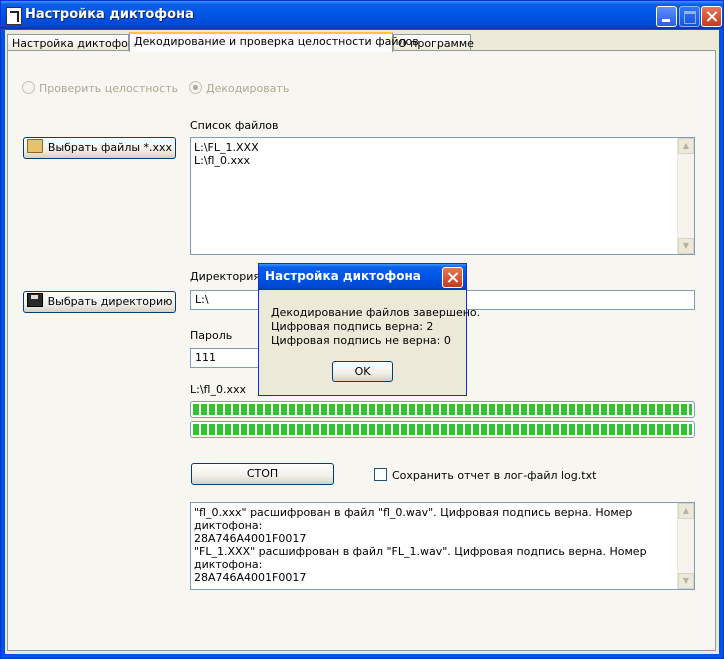 The width and height of the screenshot is (724, 659). I want to click on minimize-button, so click(666, 16).